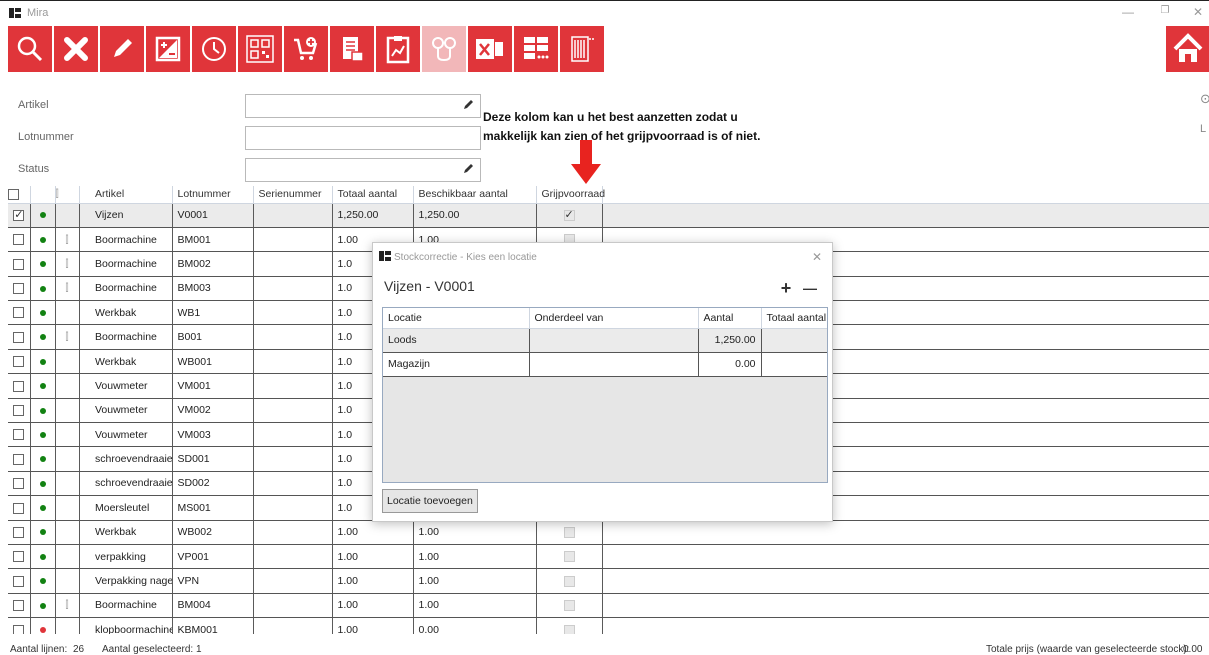 Image resolution: width=1209 pixels, height=655 pixels. I want to click on table-row: ⫿ Boormachine BM004 1.00 1.00, so click(608, 606).